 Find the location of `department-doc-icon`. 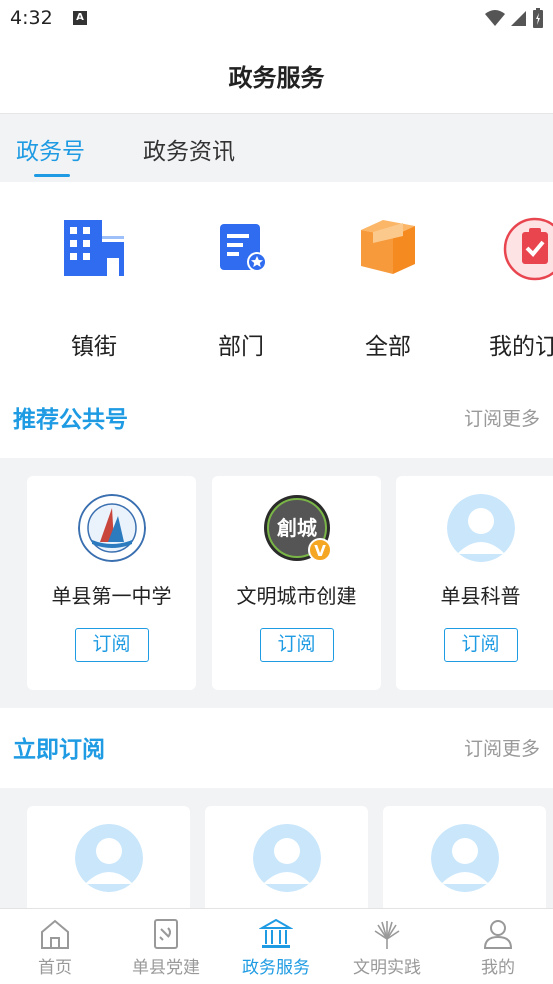

department-doc-icon is located at coordinates (241, 247).